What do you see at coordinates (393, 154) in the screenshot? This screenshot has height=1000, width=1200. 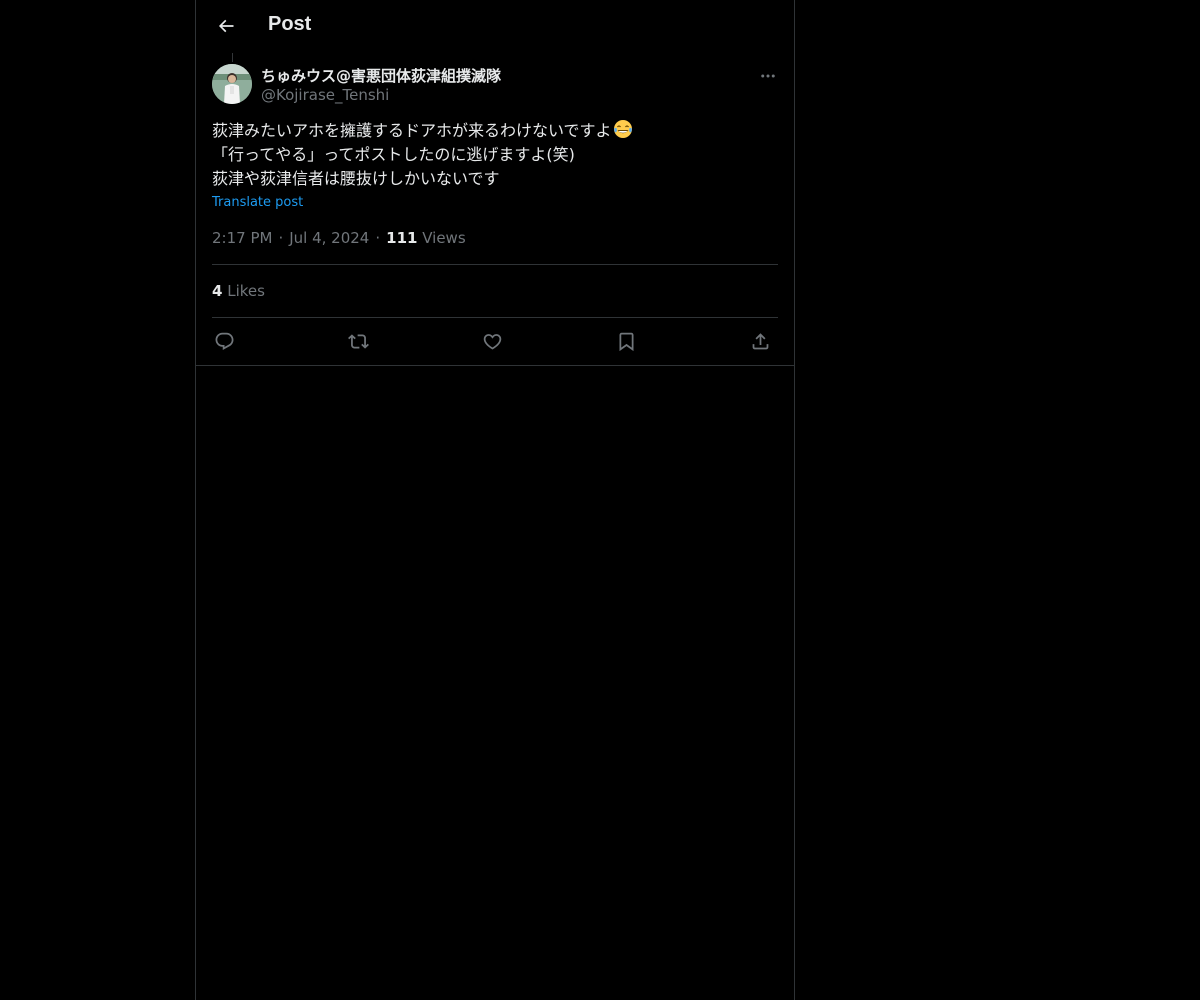 I see `post-text-line: 「行ってやる」ってポストしたのに逃げますよ(笑)` at bounding box center [393, 154].